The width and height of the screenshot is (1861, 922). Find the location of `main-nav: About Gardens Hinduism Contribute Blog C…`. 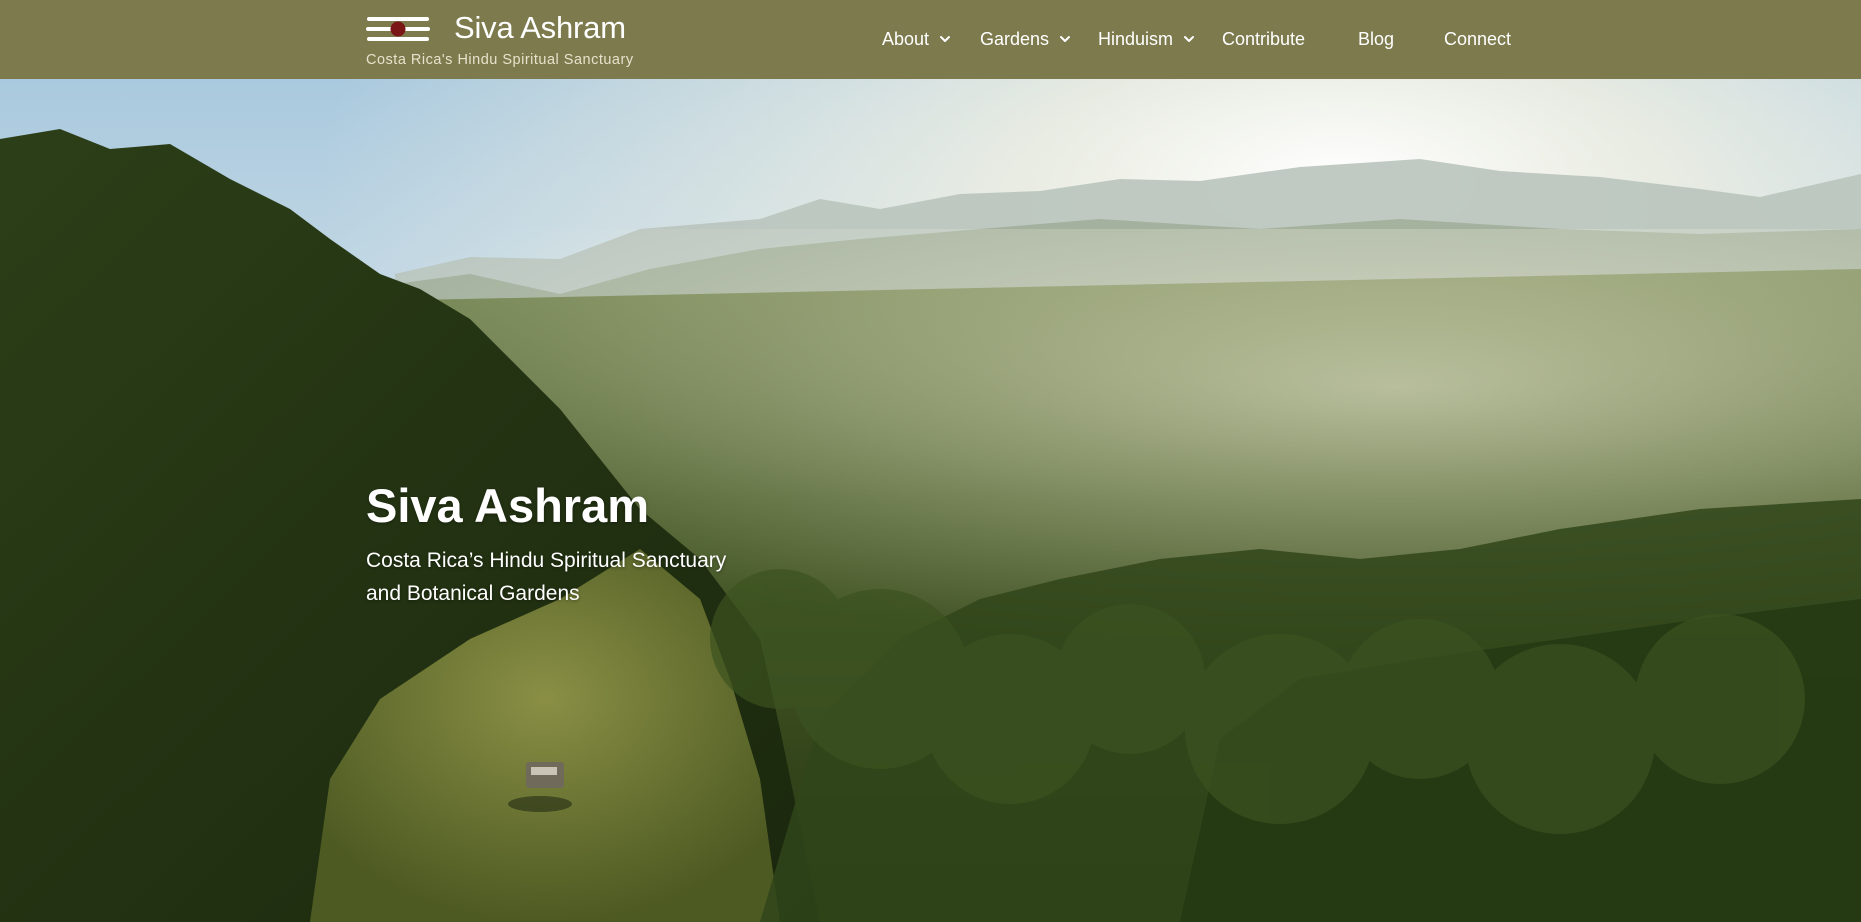

main-nav: About Gardens Hinduism Contribute Blog C… is located at coordinates (930, 39).